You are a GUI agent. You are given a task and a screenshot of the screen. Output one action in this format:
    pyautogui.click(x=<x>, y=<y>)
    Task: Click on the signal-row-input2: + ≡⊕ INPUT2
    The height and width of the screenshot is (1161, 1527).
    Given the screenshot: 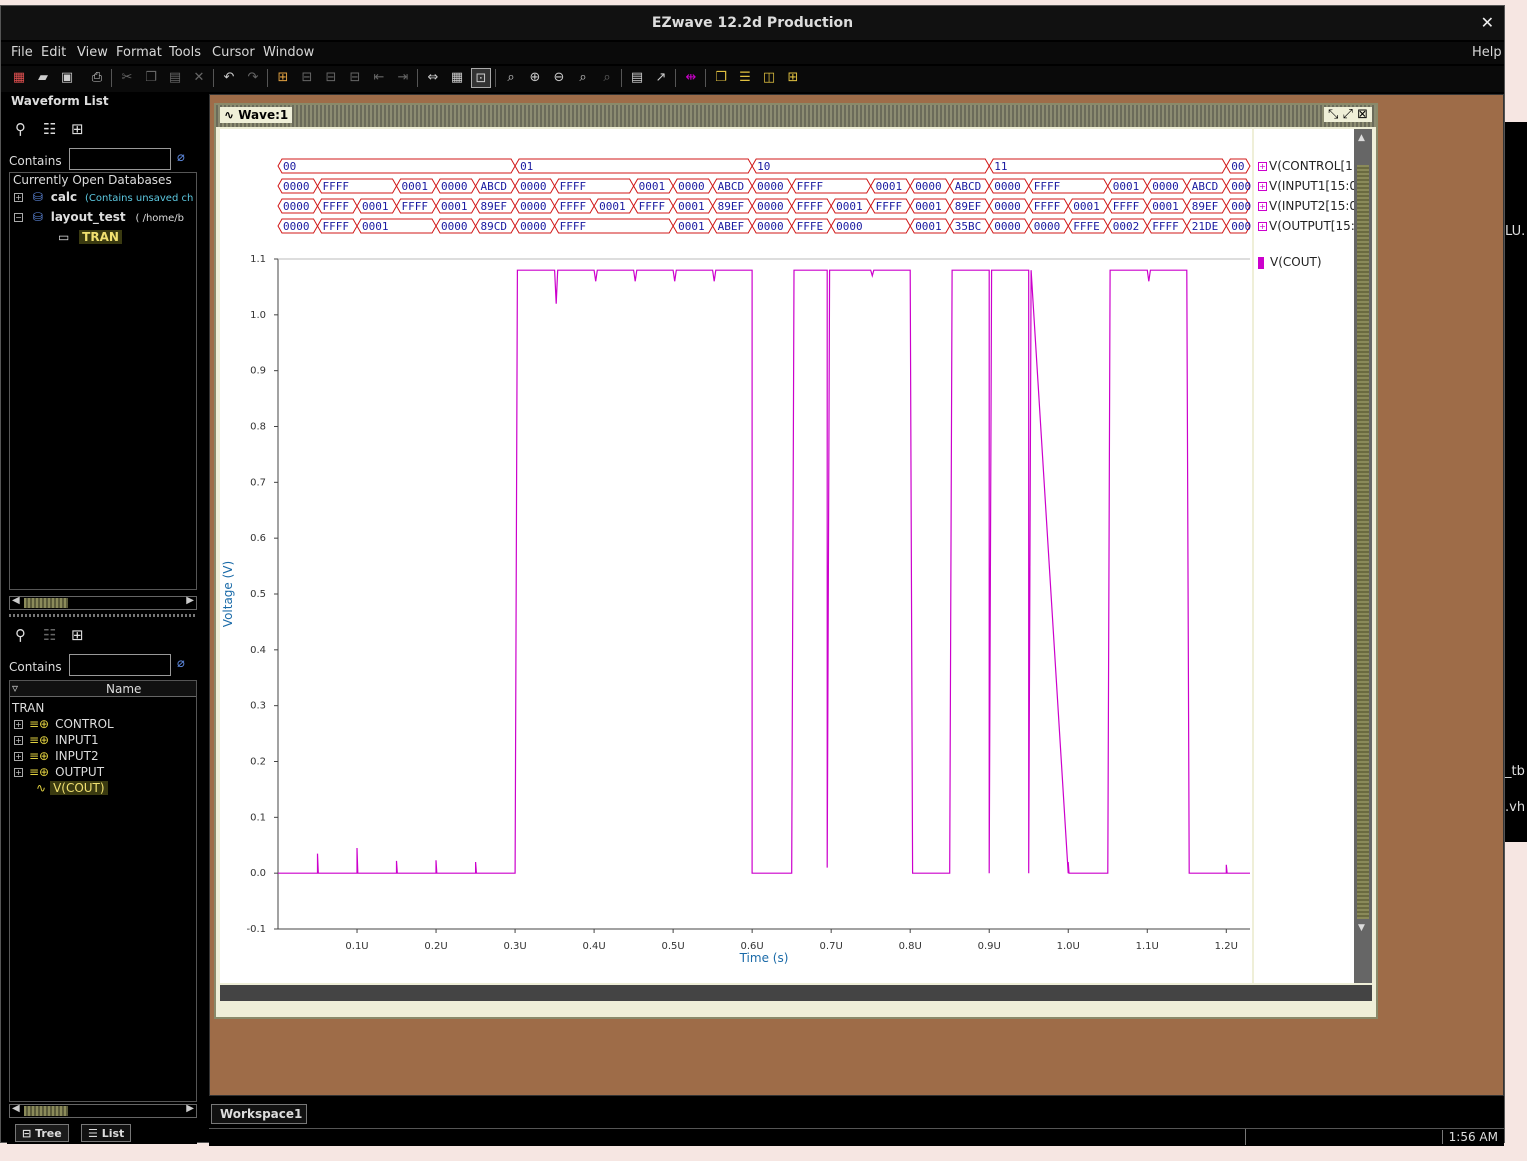 What is the action you would take?
    pyautogui.click(x=56, y=757)
    